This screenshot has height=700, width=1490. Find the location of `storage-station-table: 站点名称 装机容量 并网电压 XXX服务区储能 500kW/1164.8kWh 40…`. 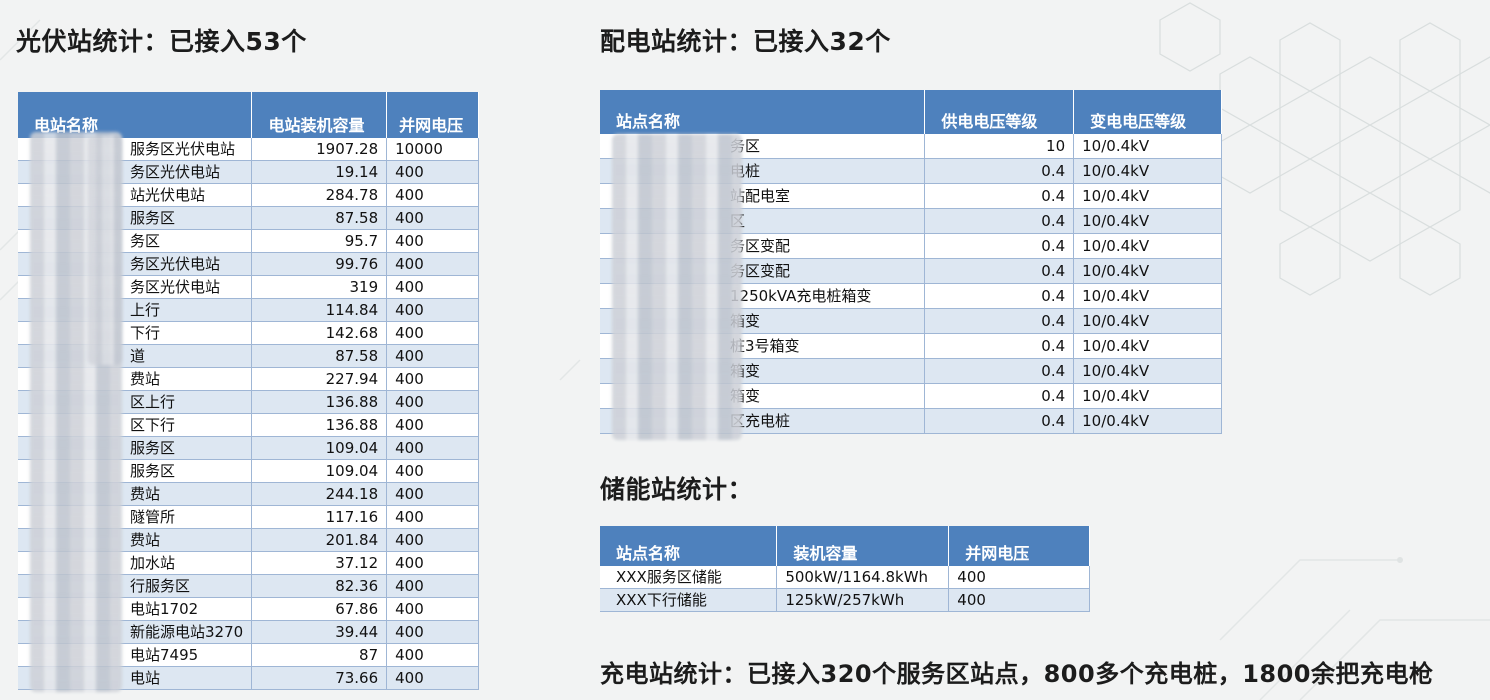

storage-station-table: 站点名称 装机容量 并网电压 XXX服务区储能 500kW/1164.8kWh 40… is located at coordinates (845, 569).